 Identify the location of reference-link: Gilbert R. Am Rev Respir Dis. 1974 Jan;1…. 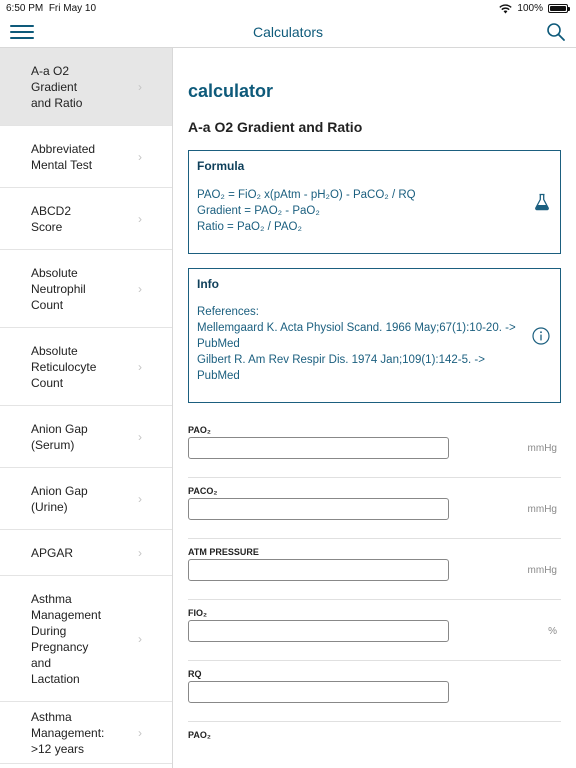
(362, 368).